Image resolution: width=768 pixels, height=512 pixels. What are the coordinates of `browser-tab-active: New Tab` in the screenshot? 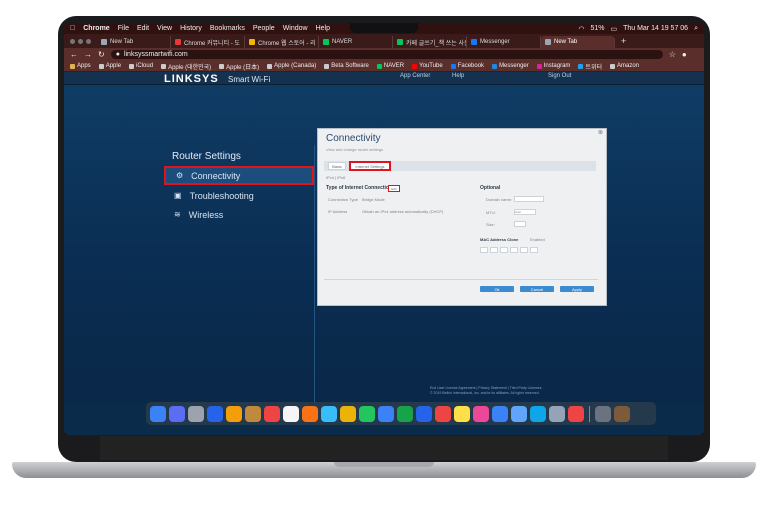 It's located at (578, 42).